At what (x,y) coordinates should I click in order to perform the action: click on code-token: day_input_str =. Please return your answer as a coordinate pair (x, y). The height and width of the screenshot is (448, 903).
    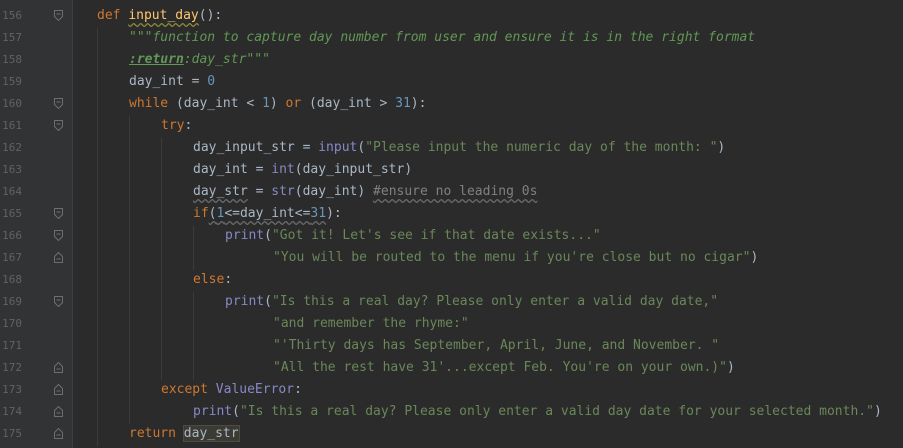
    Looking at the image, I should click on (256, 147).